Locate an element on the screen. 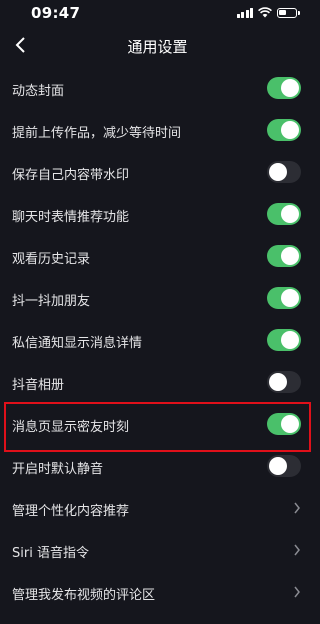  settings-row-label: 提前上传作品，减少等待时间 is located at coordinates (97, 133).